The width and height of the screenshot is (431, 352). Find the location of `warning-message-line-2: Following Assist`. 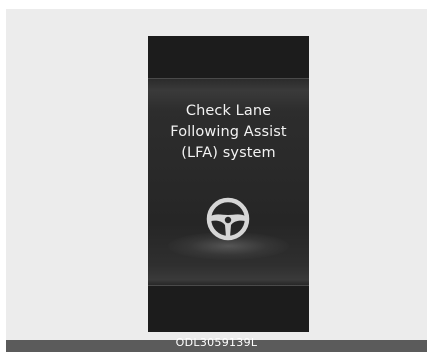

warning-message-line-2: Following Assist is located at coordinates (228, 132).